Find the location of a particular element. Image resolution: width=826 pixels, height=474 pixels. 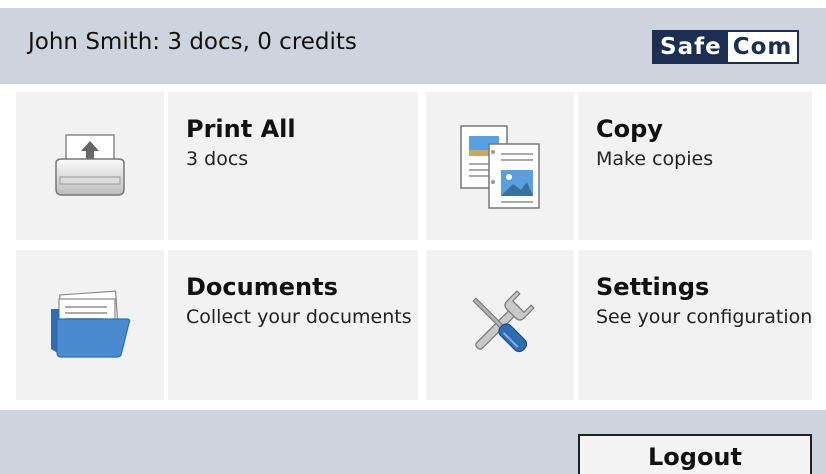

logout-button: Logout is located at coordinates (695, 454).